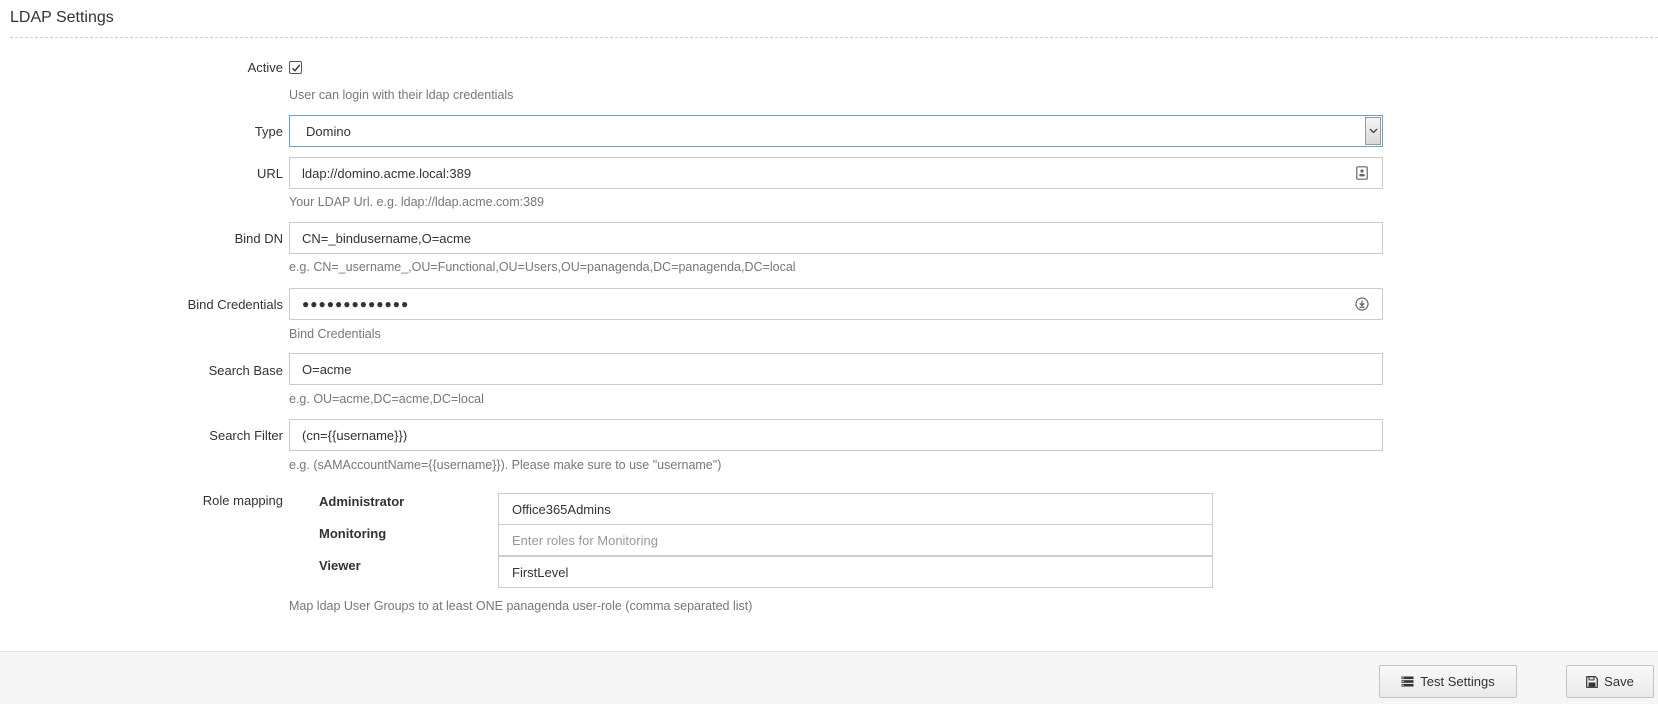 This screenshot has width=1658, height=704. What do you see at coordinates (328, 131) in the screenshot?
I see `type-select-value: Domino` at bounding box center [328, 131].